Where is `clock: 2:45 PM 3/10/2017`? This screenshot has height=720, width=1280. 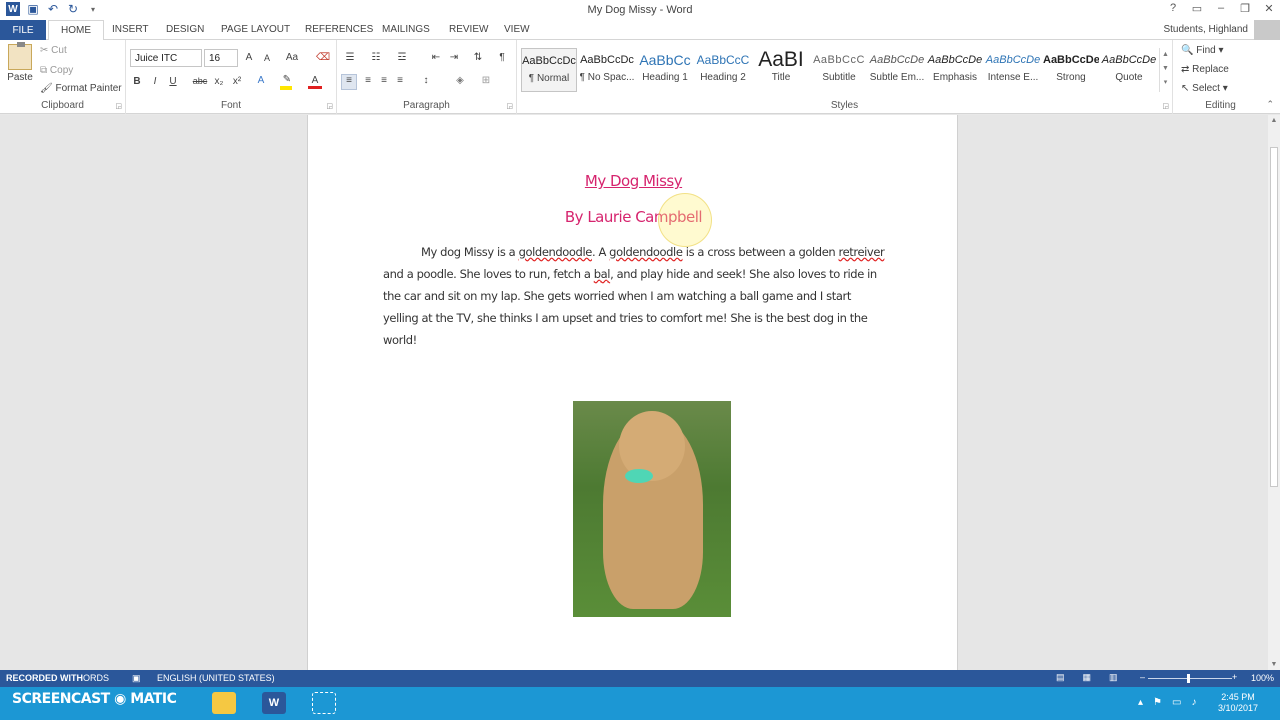 clock: 2:45 PM 3/10/2017 is located at coordinates (1238, 703).